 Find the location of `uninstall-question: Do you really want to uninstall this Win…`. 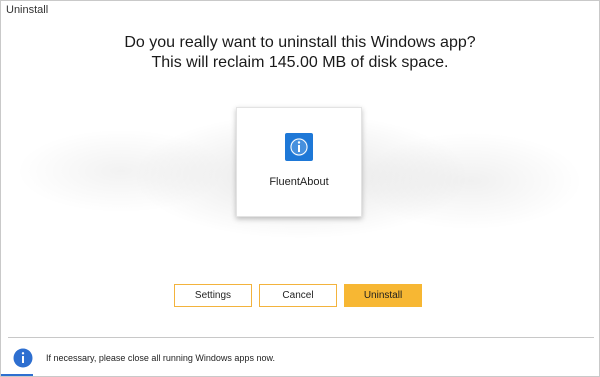

uninstall-question: Do you really want to uninstall this Win… is located at coordinates (300, 53).